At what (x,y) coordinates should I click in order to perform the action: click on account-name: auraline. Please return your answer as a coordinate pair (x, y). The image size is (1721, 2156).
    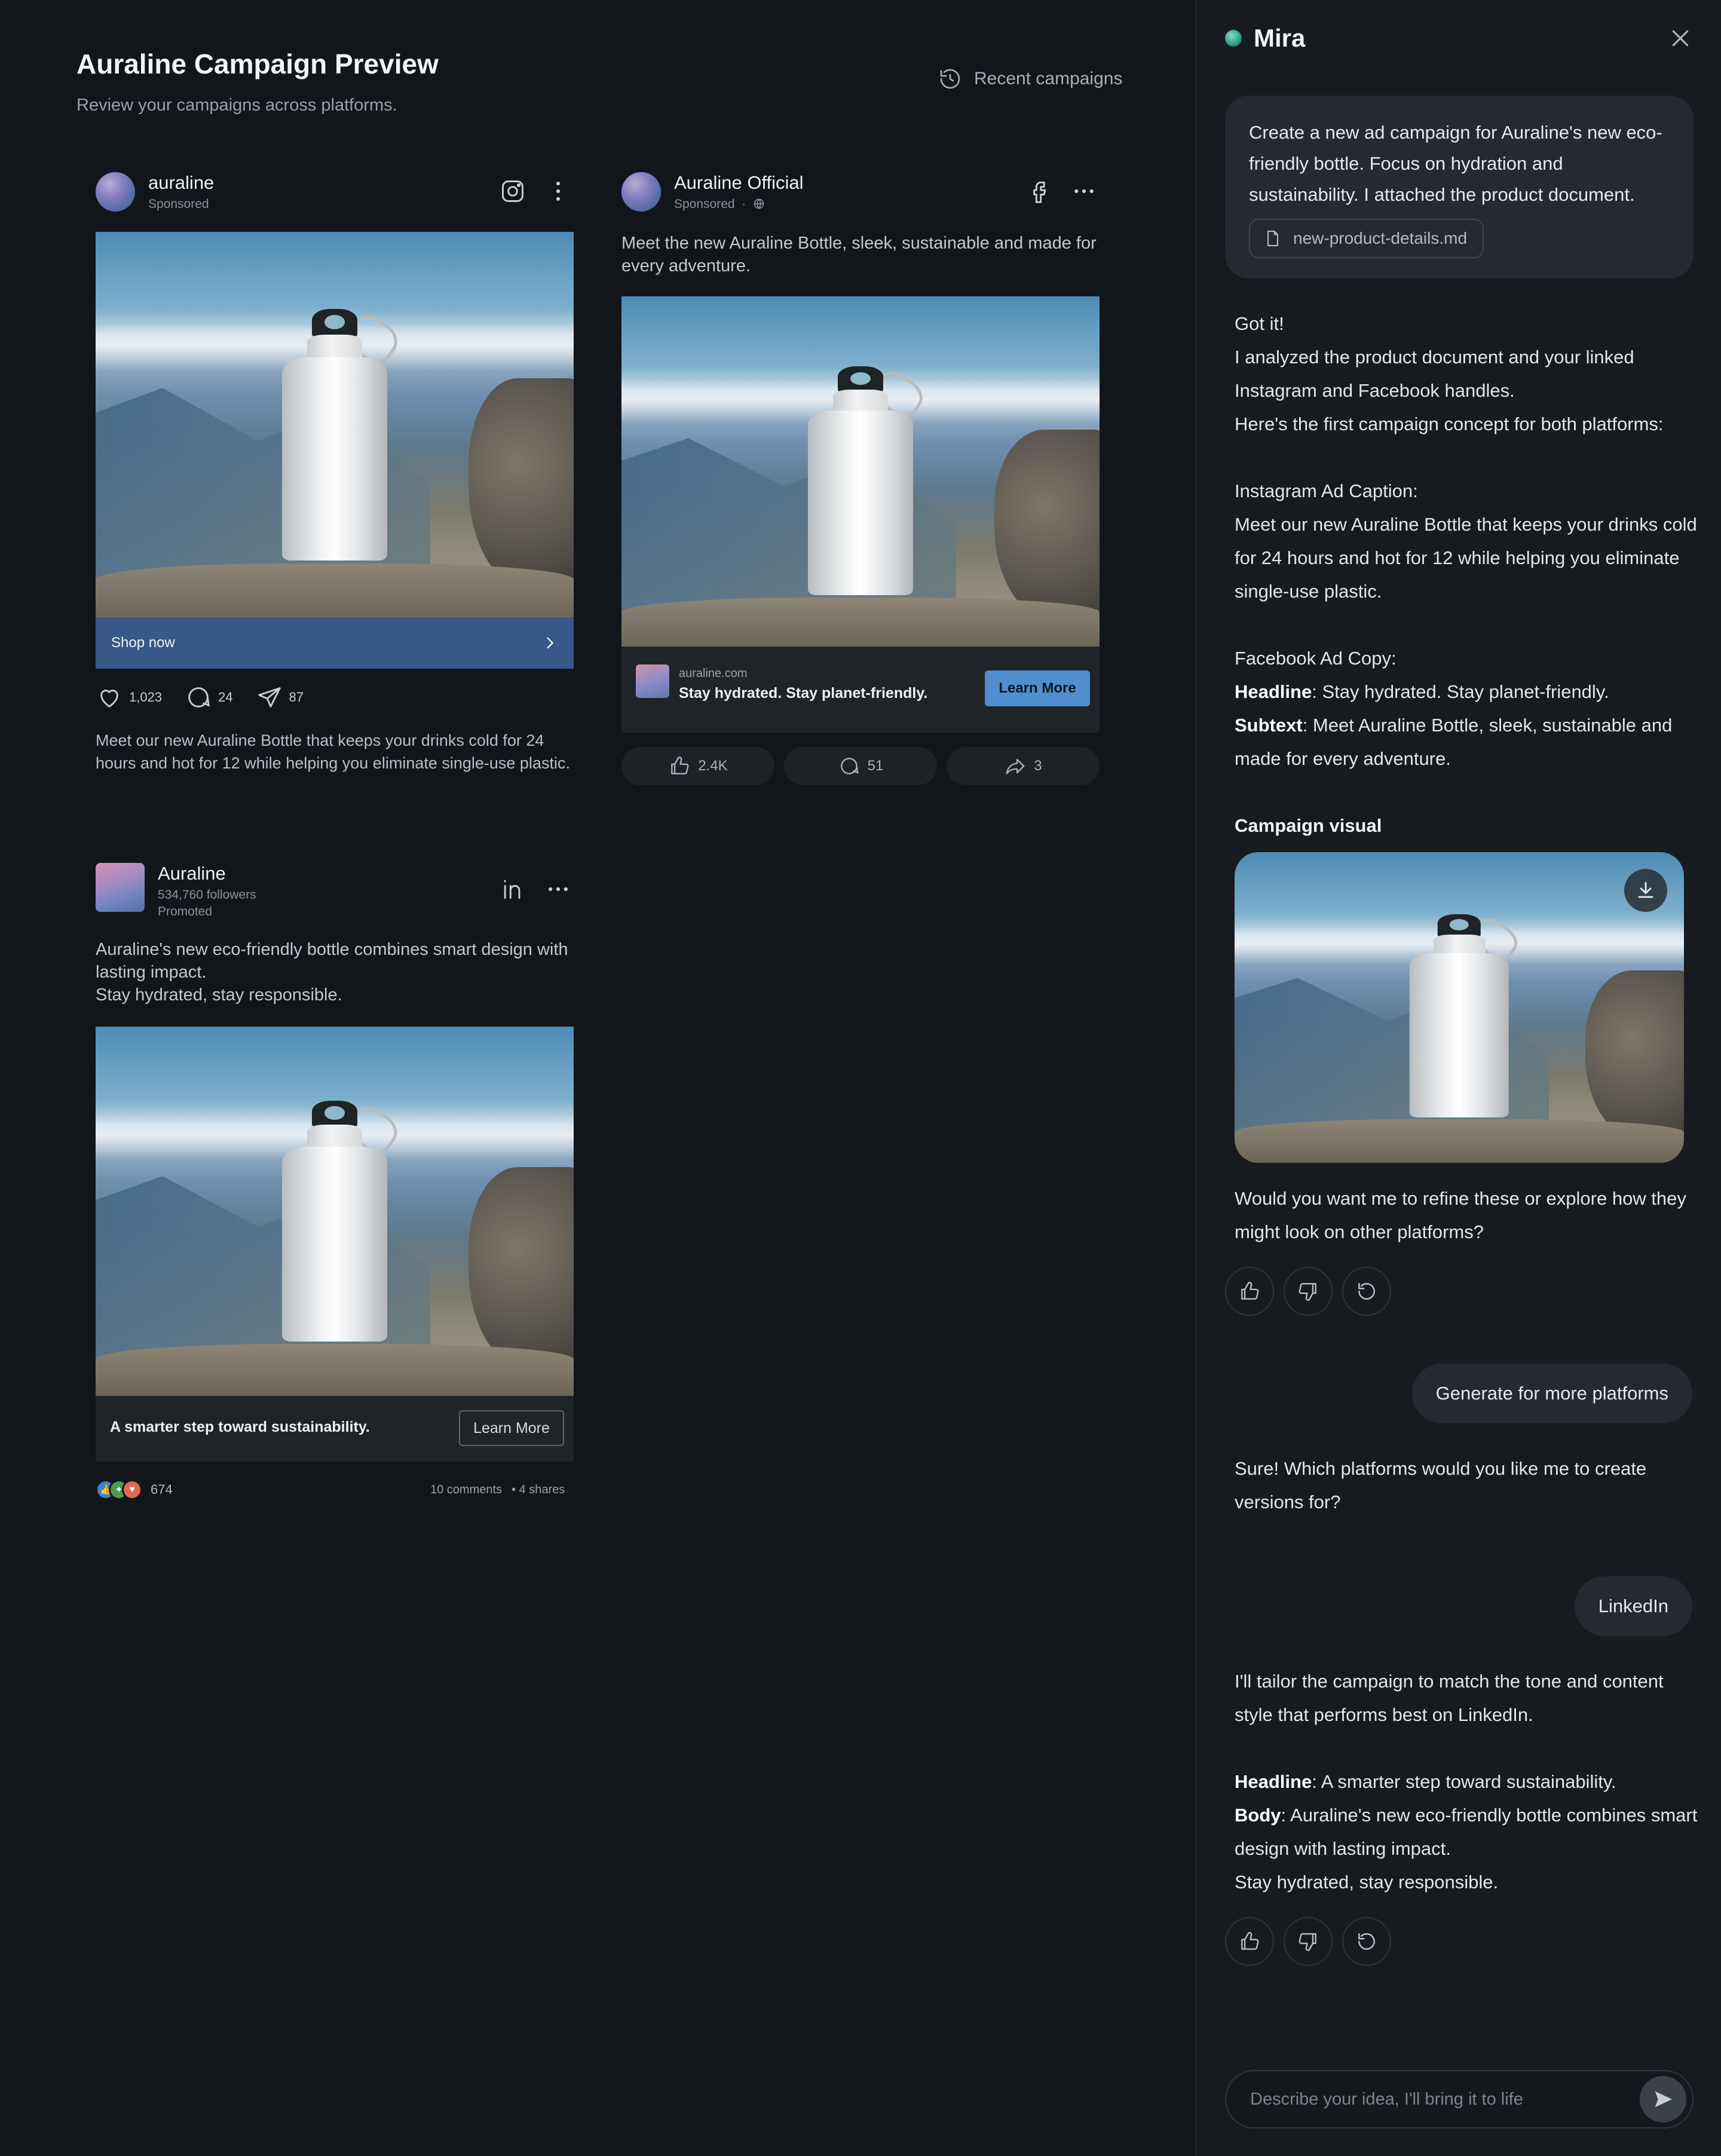
    Looking at the image, I should click on (181, 183).